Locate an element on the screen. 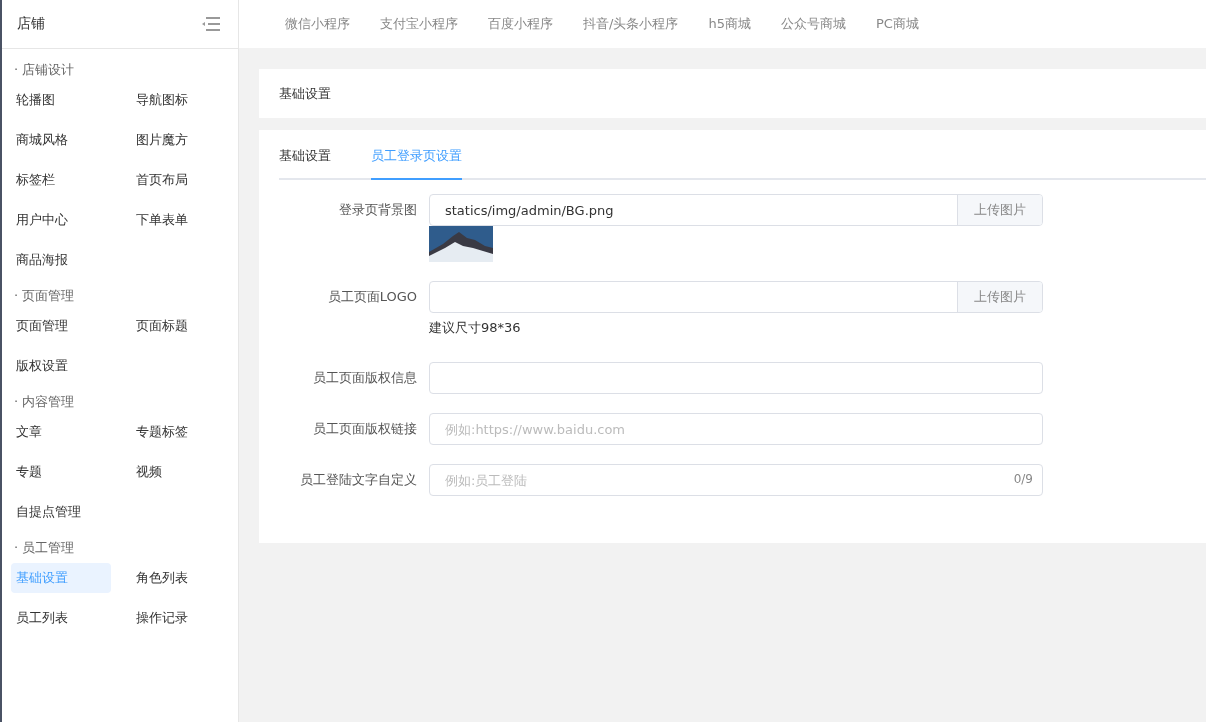 The image size is (1206, 722). sidebar-item: 专题标签 is located at coordinates (181, 432).